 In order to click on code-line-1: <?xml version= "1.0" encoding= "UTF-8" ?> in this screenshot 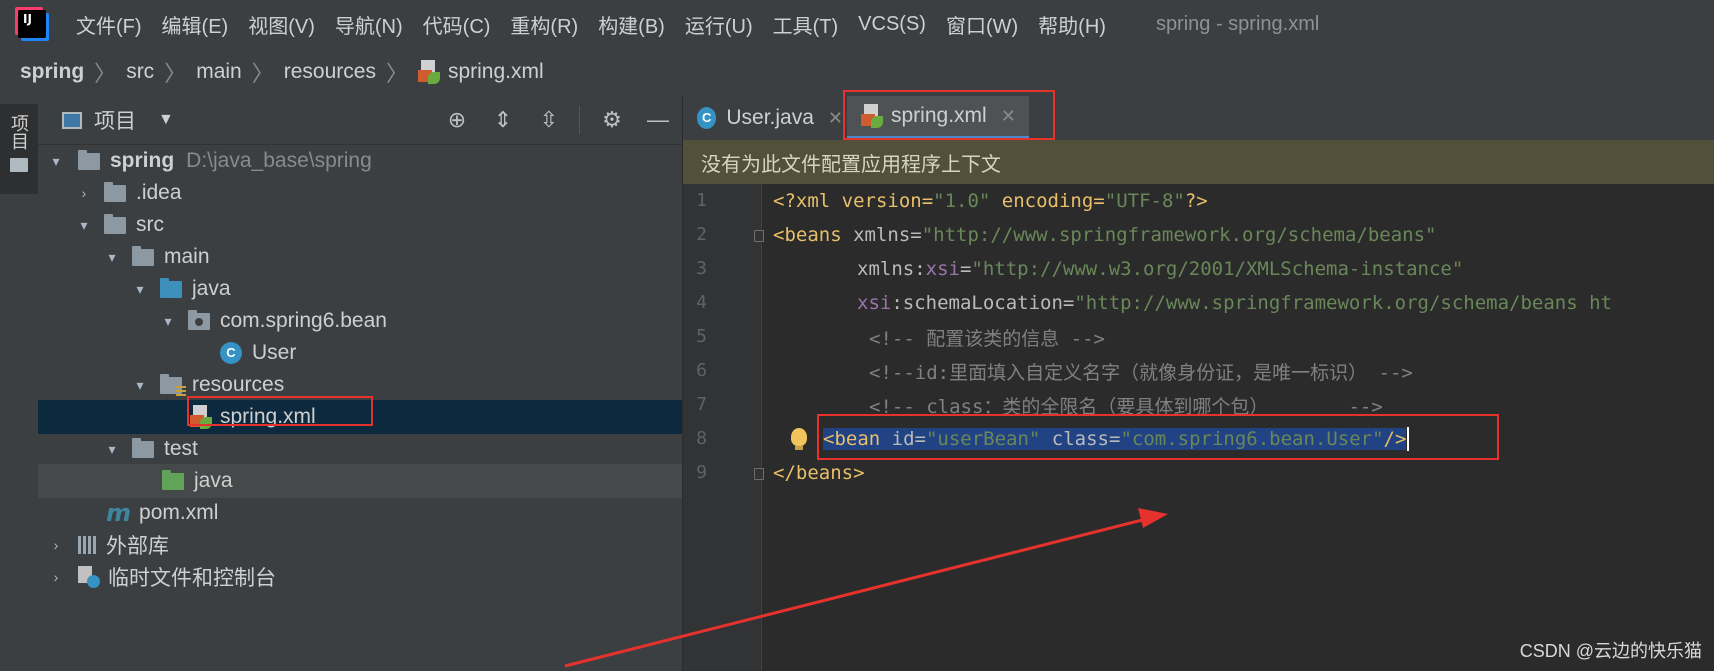, I will do `click(990, 201)`.